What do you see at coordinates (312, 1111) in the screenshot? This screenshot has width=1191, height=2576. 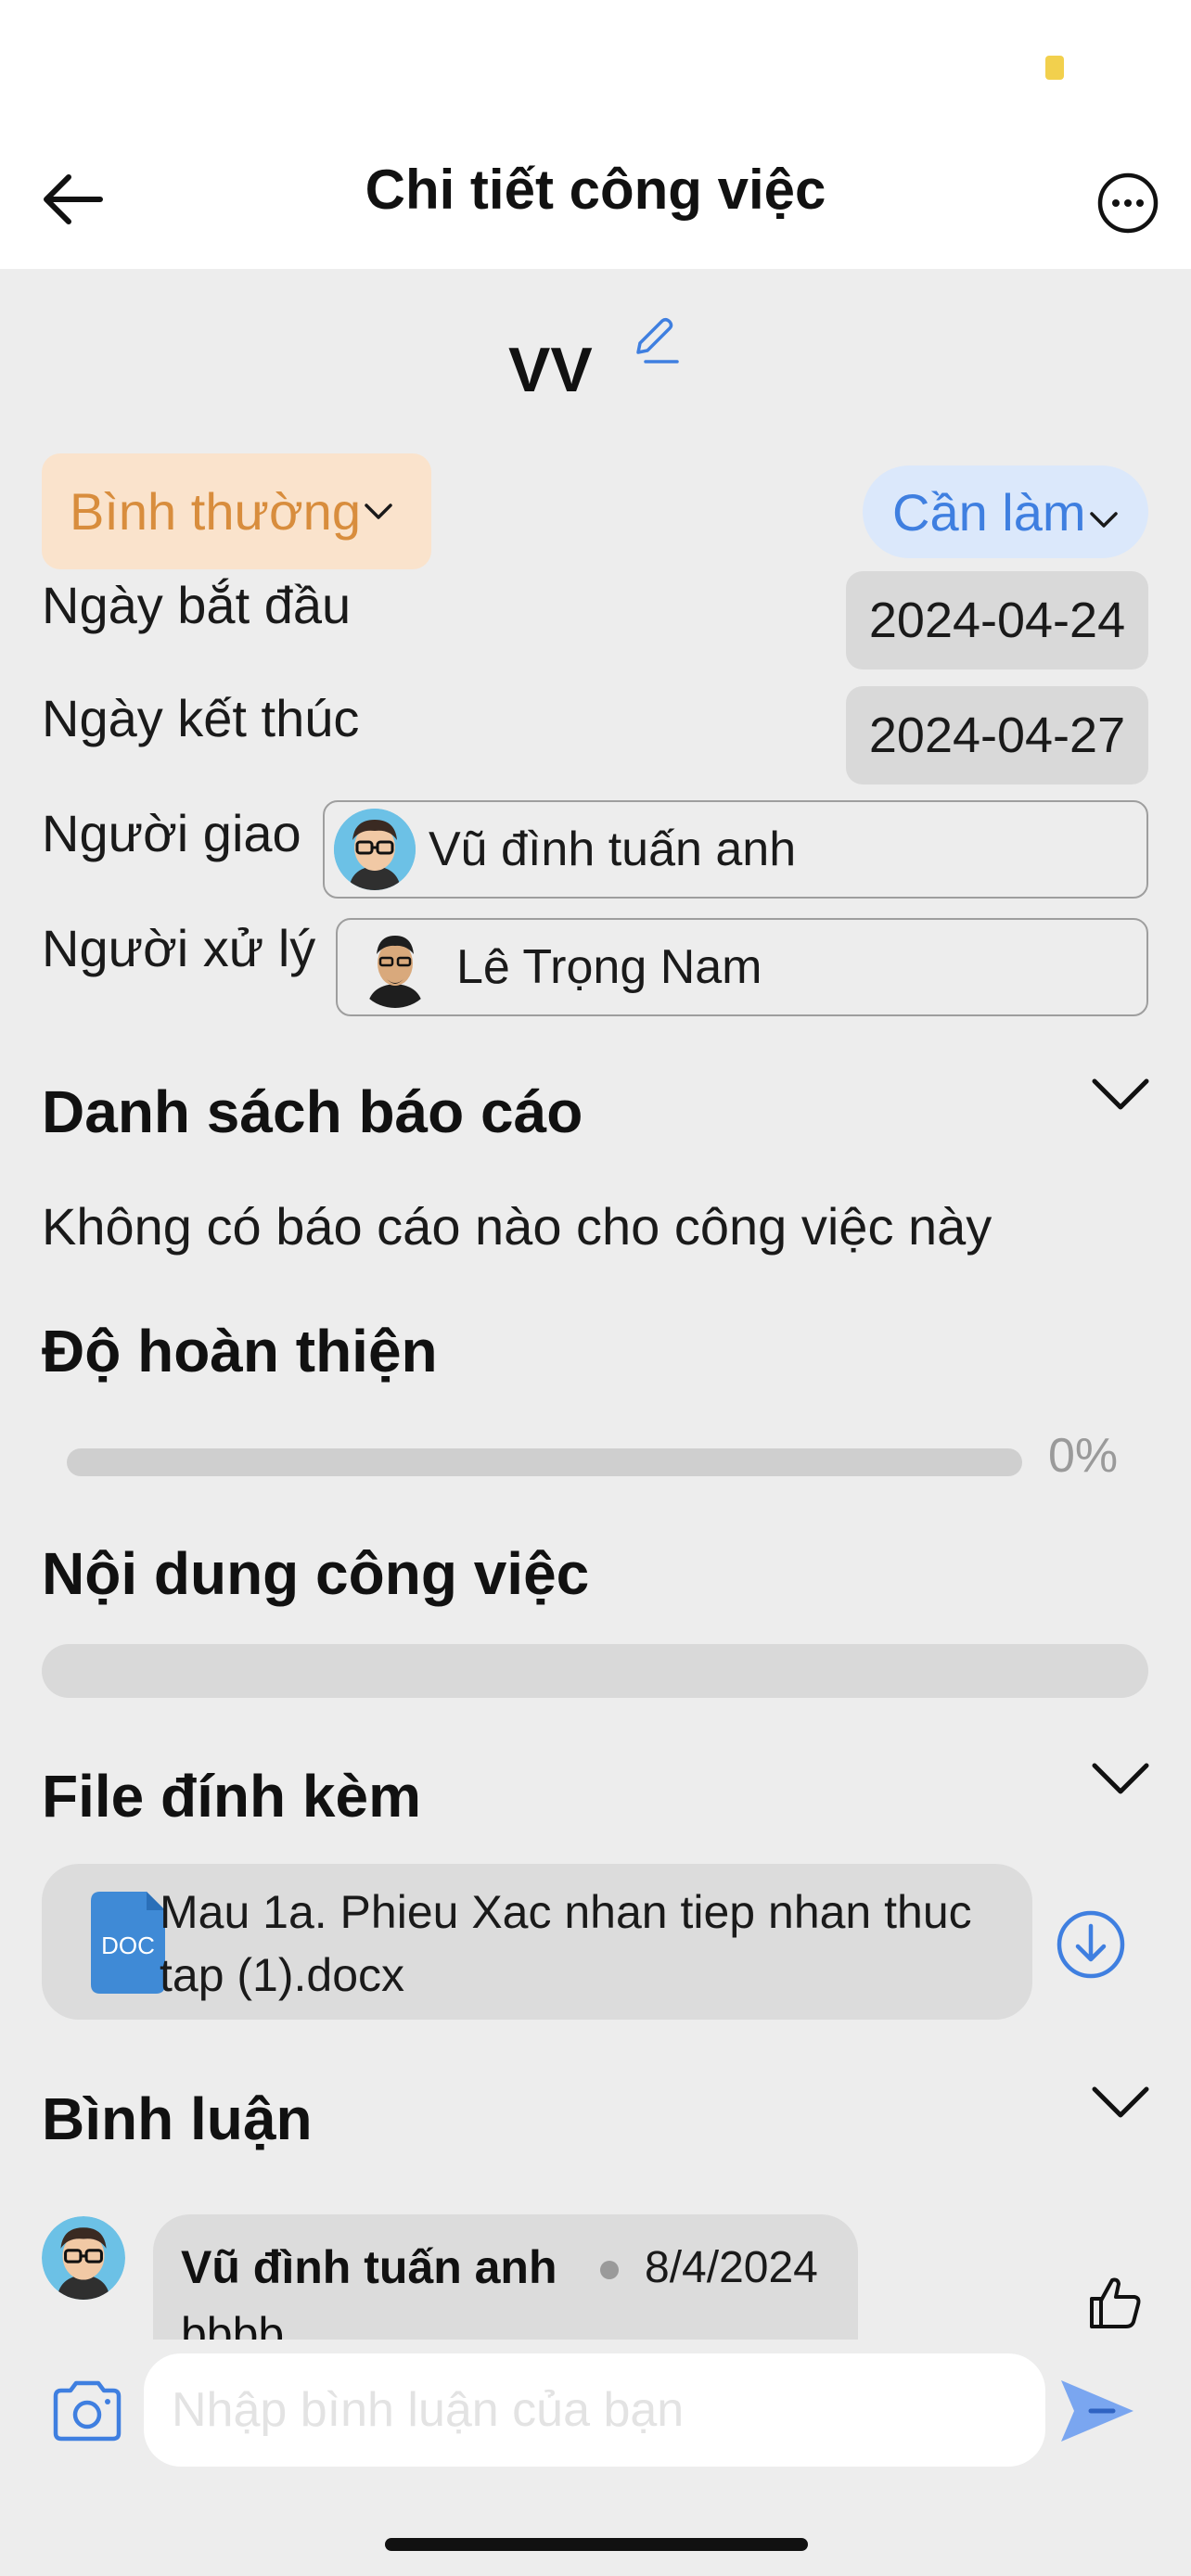 I see `reports-section-title: Danh sách báo cáo` at bounding box center [312, 1111].